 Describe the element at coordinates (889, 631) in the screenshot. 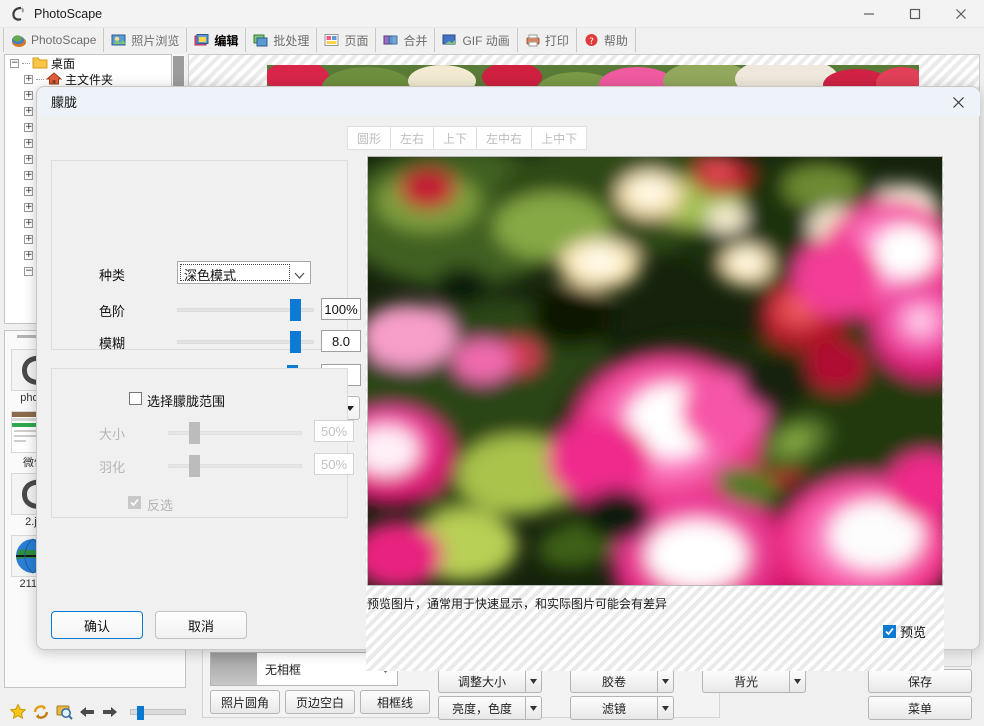

I see `preview-checkbox` at that location.